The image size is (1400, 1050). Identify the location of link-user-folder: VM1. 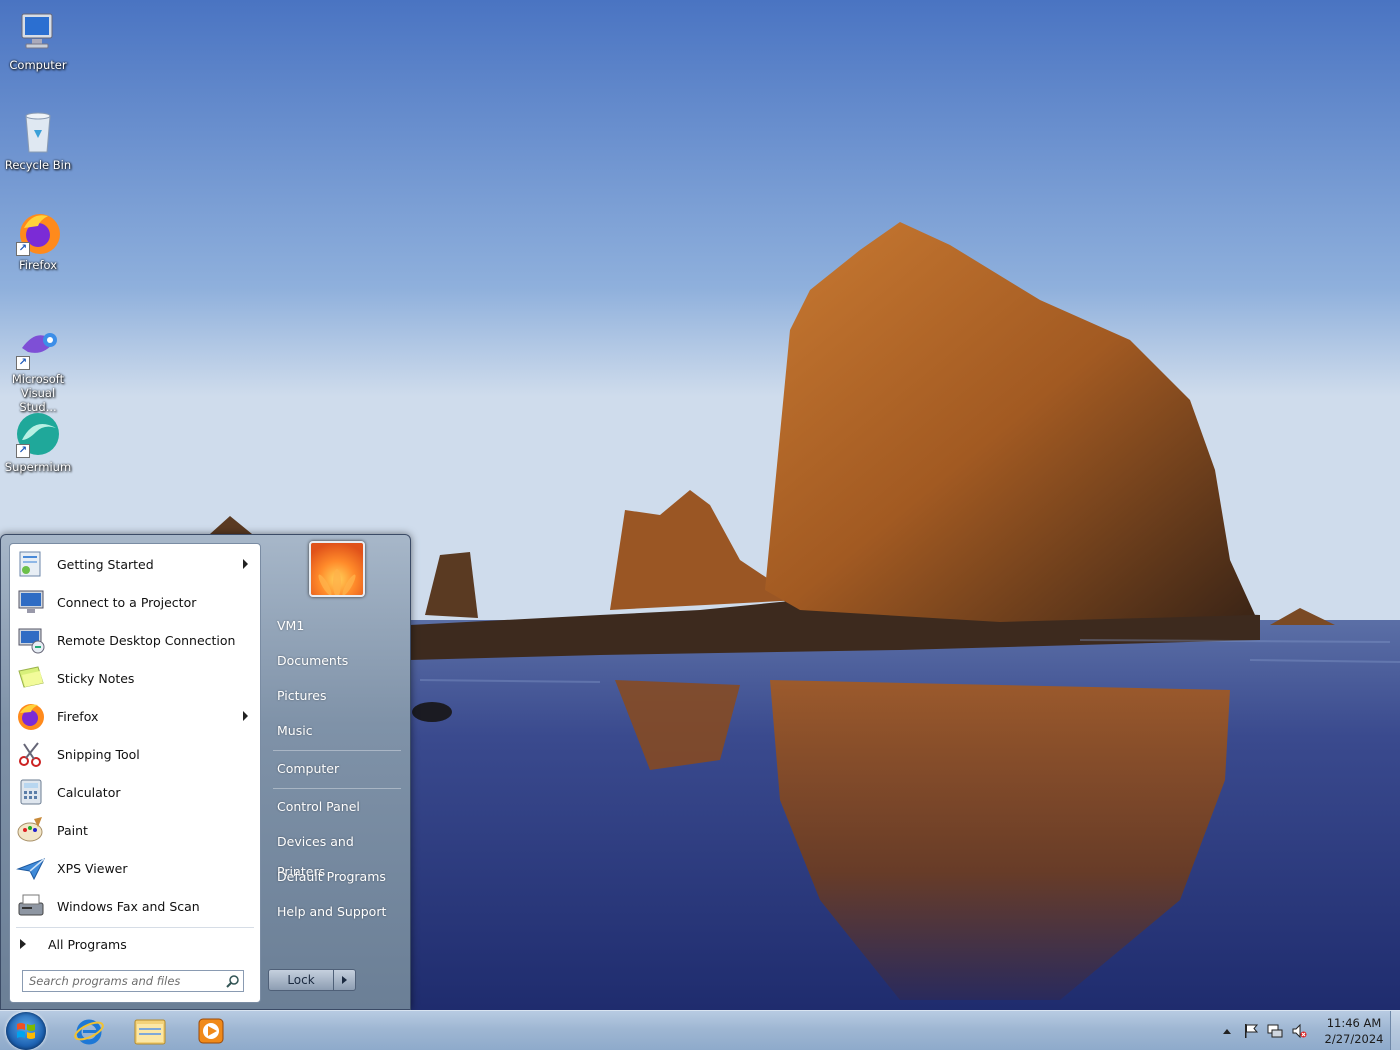
(335, 626).